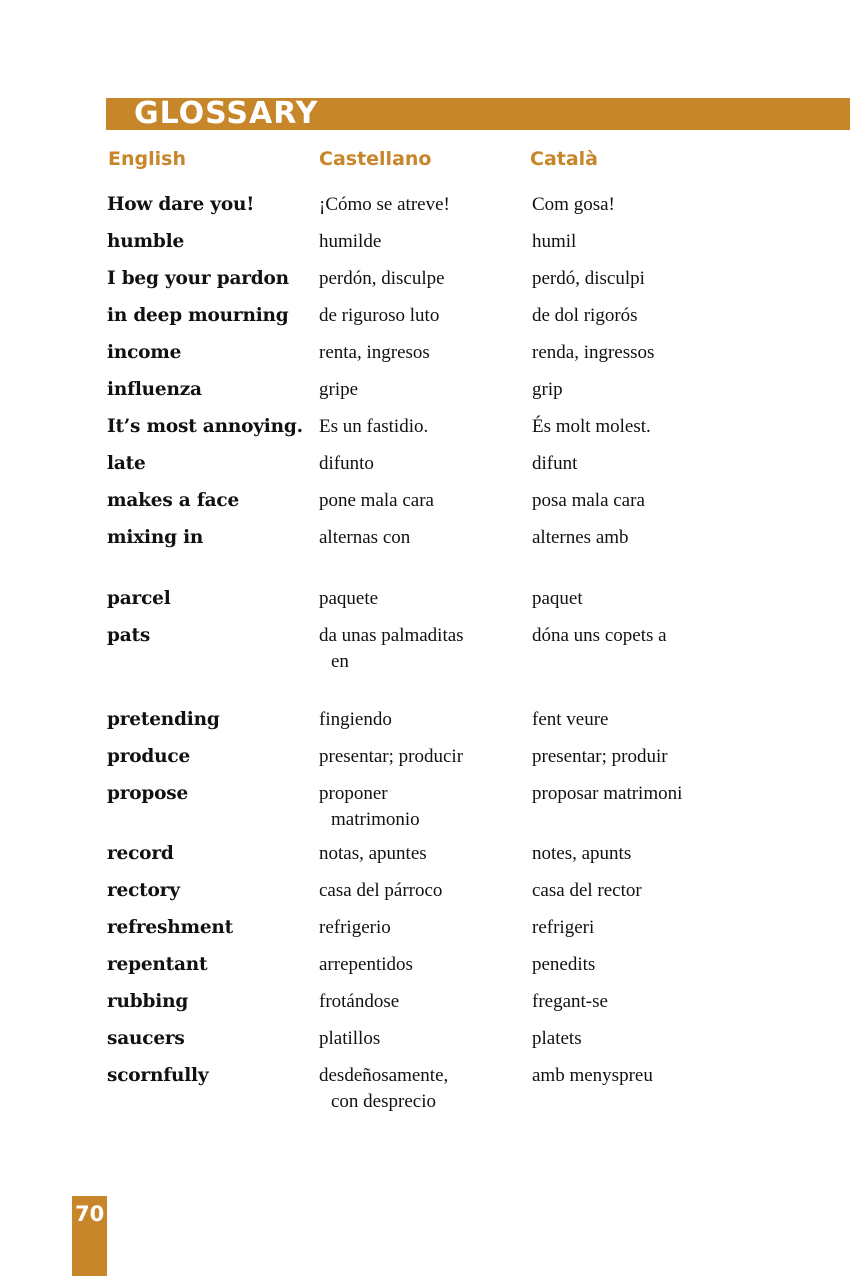  What do you see at coordinates (591, 426) in the screenshot?
I see `term-catala: És molt molest.` at bounding box center [591, 426].